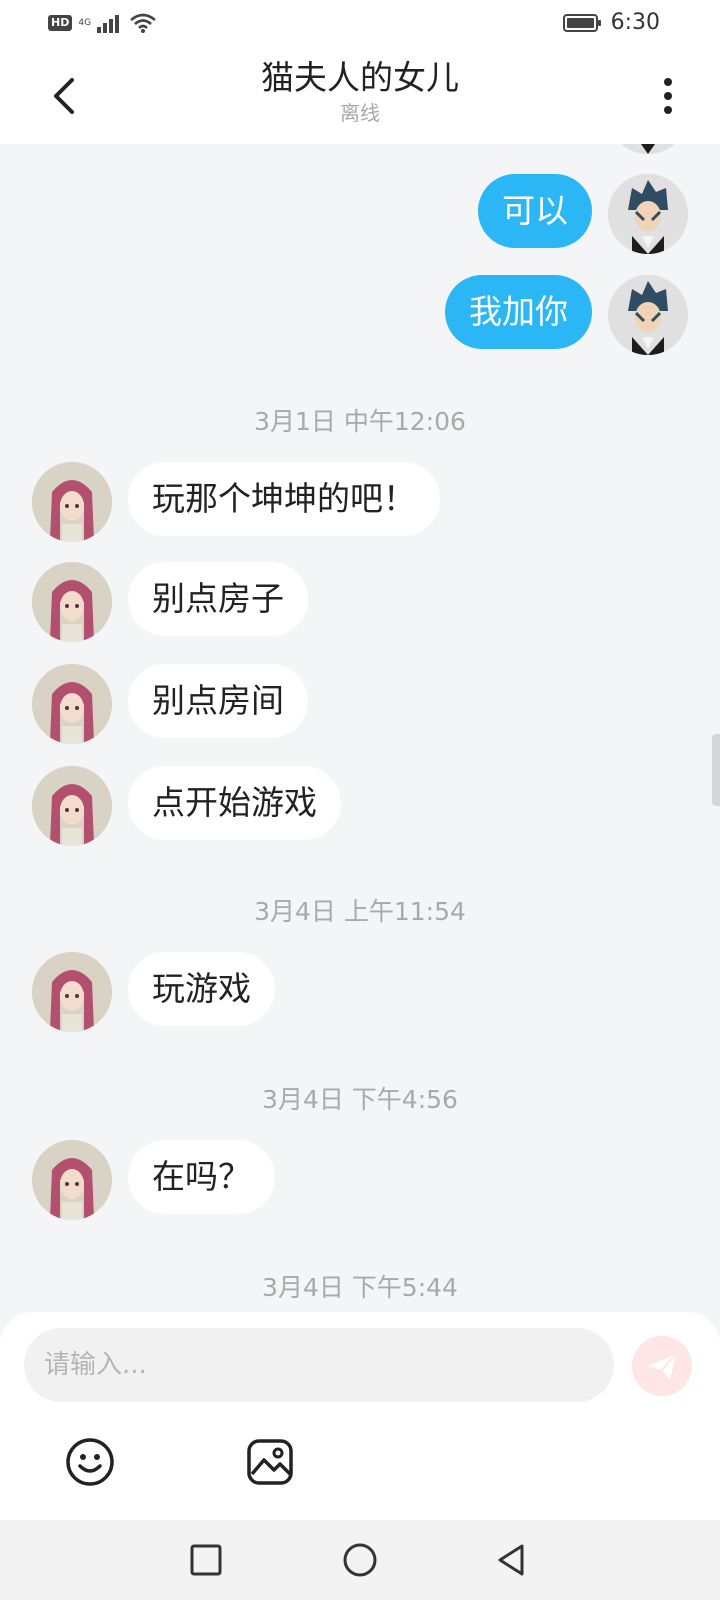 Image resolution: width=720 pixels, height=1600 pixels. What do you see at coordinates (201, 989) in the screenshot?
I see `message-bubble: 玩游戏` at bounding box center [201, 989].